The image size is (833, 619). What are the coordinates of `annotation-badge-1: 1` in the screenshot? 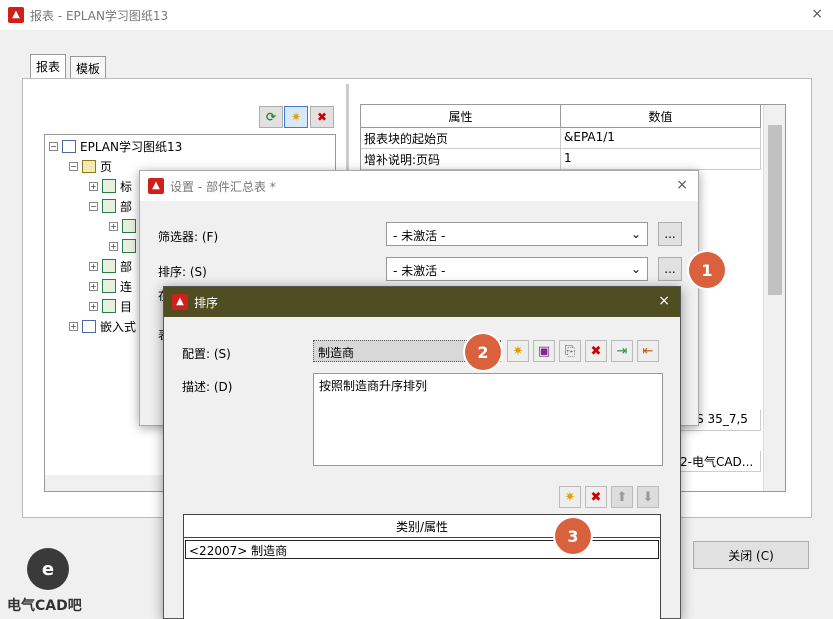 It's located at (707, 270).